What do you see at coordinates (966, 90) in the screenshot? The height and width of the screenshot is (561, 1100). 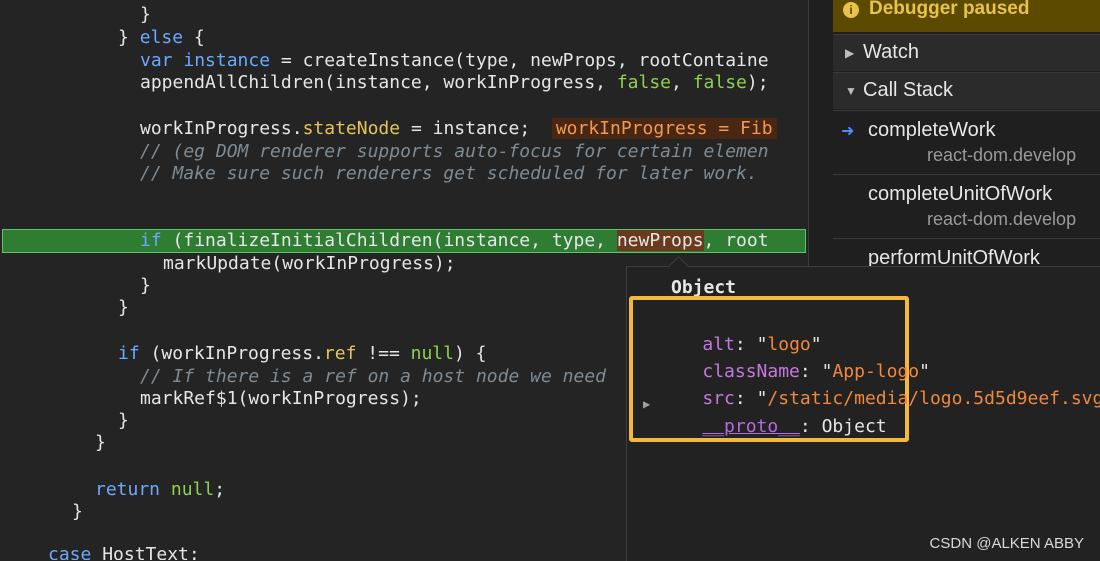 I see `callstack-section-header: ▼ Call Stack` at bounding box center [966, 90].